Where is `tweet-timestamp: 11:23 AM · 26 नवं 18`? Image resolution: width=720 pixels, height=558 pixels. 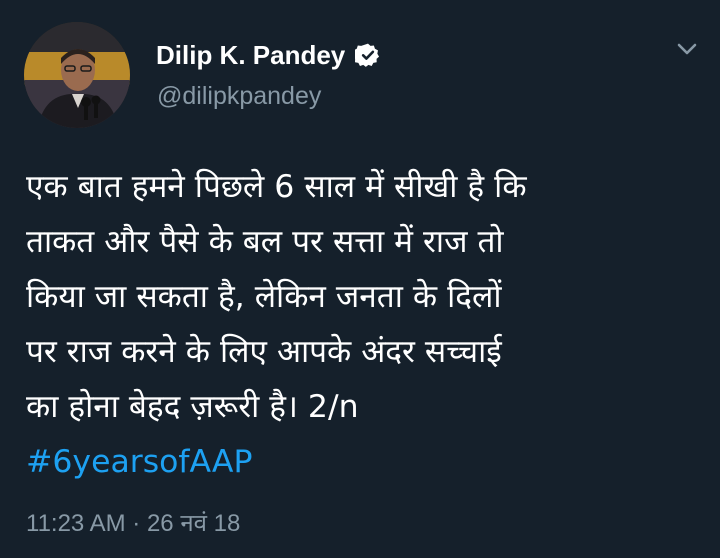
tweet-timestamp: 11:23 AM · 26 नवं 18 is located at coordinates (133, 522).